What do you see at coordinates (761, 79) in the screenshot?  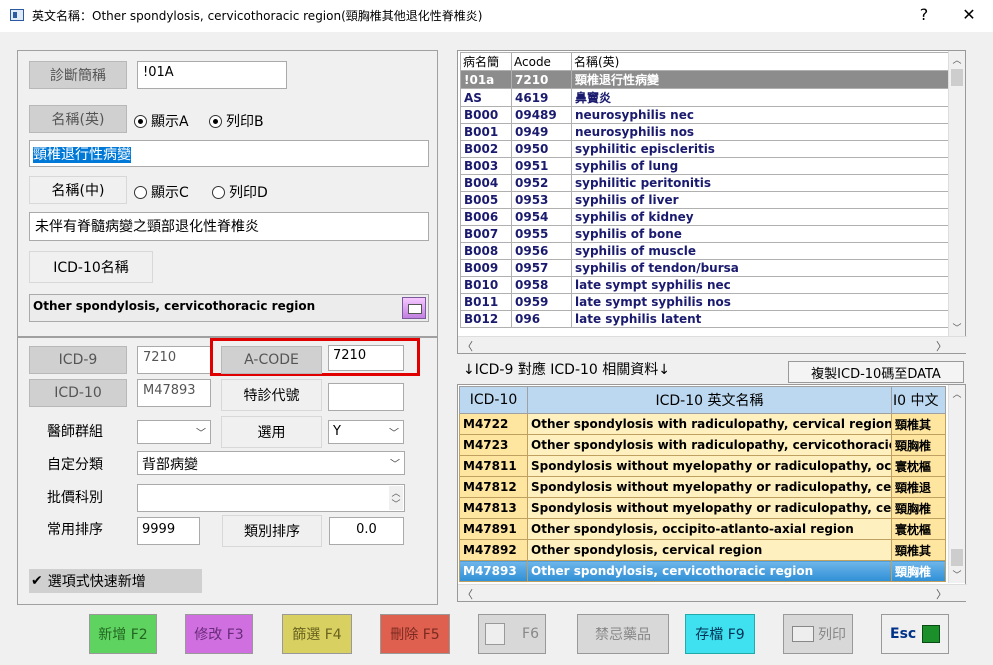 I see `table-cell: 頸椎退行性病變` at bounding box center [761, 79].